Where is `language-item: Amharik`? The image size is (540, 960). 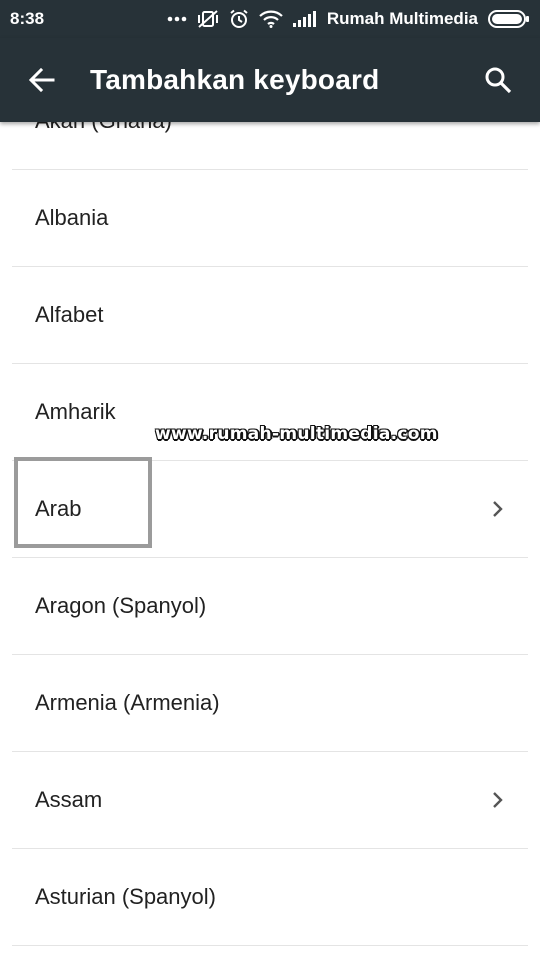 language-item: Amharik is located at coordinates (270, 412).